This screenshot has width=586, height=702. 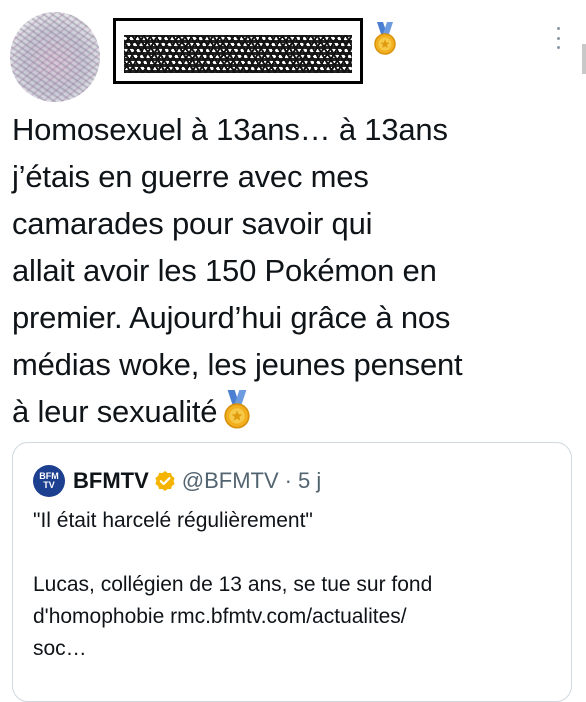 I want to click on scrollbar, so click(x=584, y=59).